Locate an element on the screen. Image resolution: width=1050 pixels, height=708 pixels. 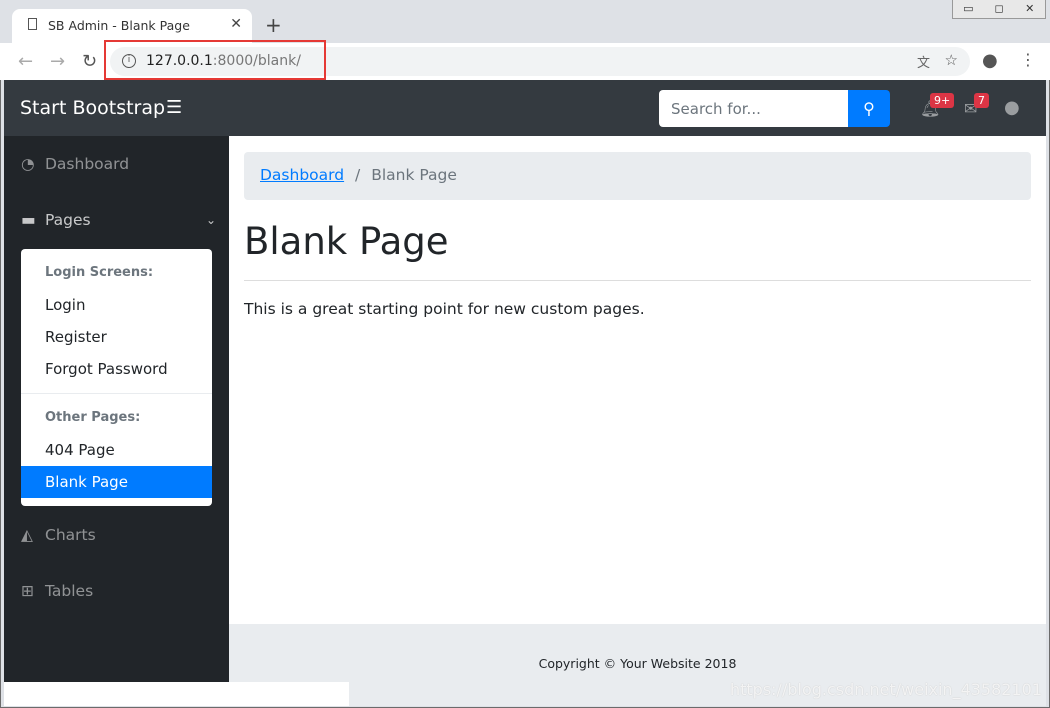
browser-tab: SB Admin - Blank Page ✕ is located at coordinates (132, 26).